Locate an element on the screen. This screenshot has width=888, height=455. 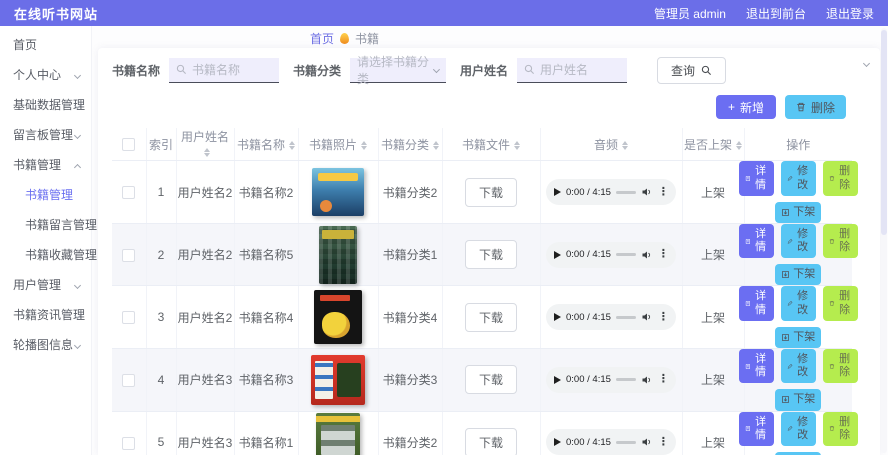
book-name-input is located at coordinates (224, 70).